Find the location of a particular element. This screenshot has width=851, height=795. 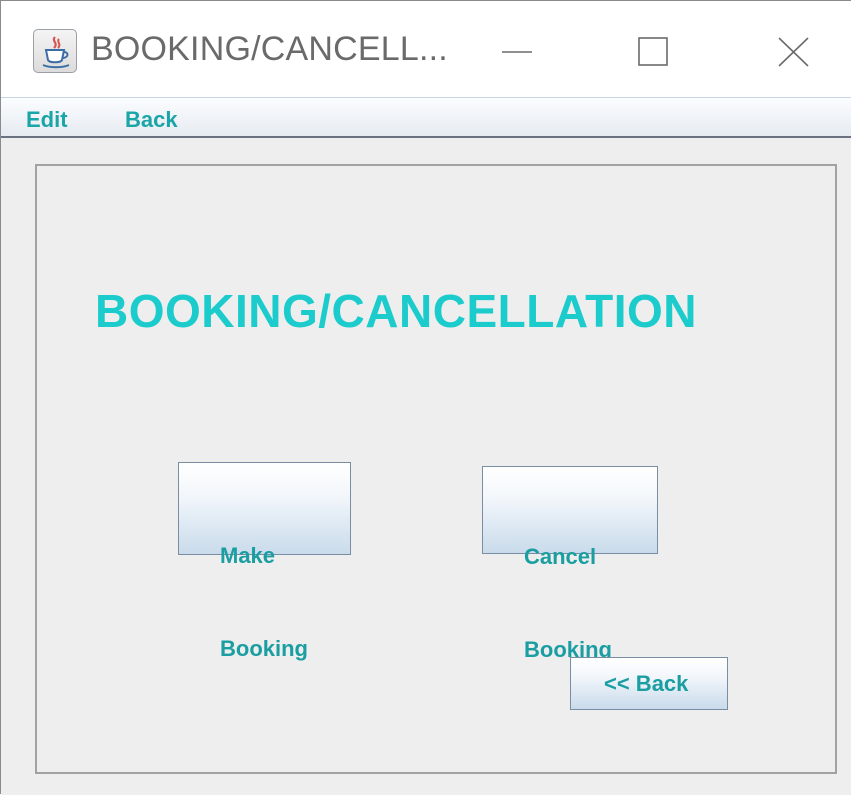

make-booking-button: Make Booking is located at coordinates (264, 561).